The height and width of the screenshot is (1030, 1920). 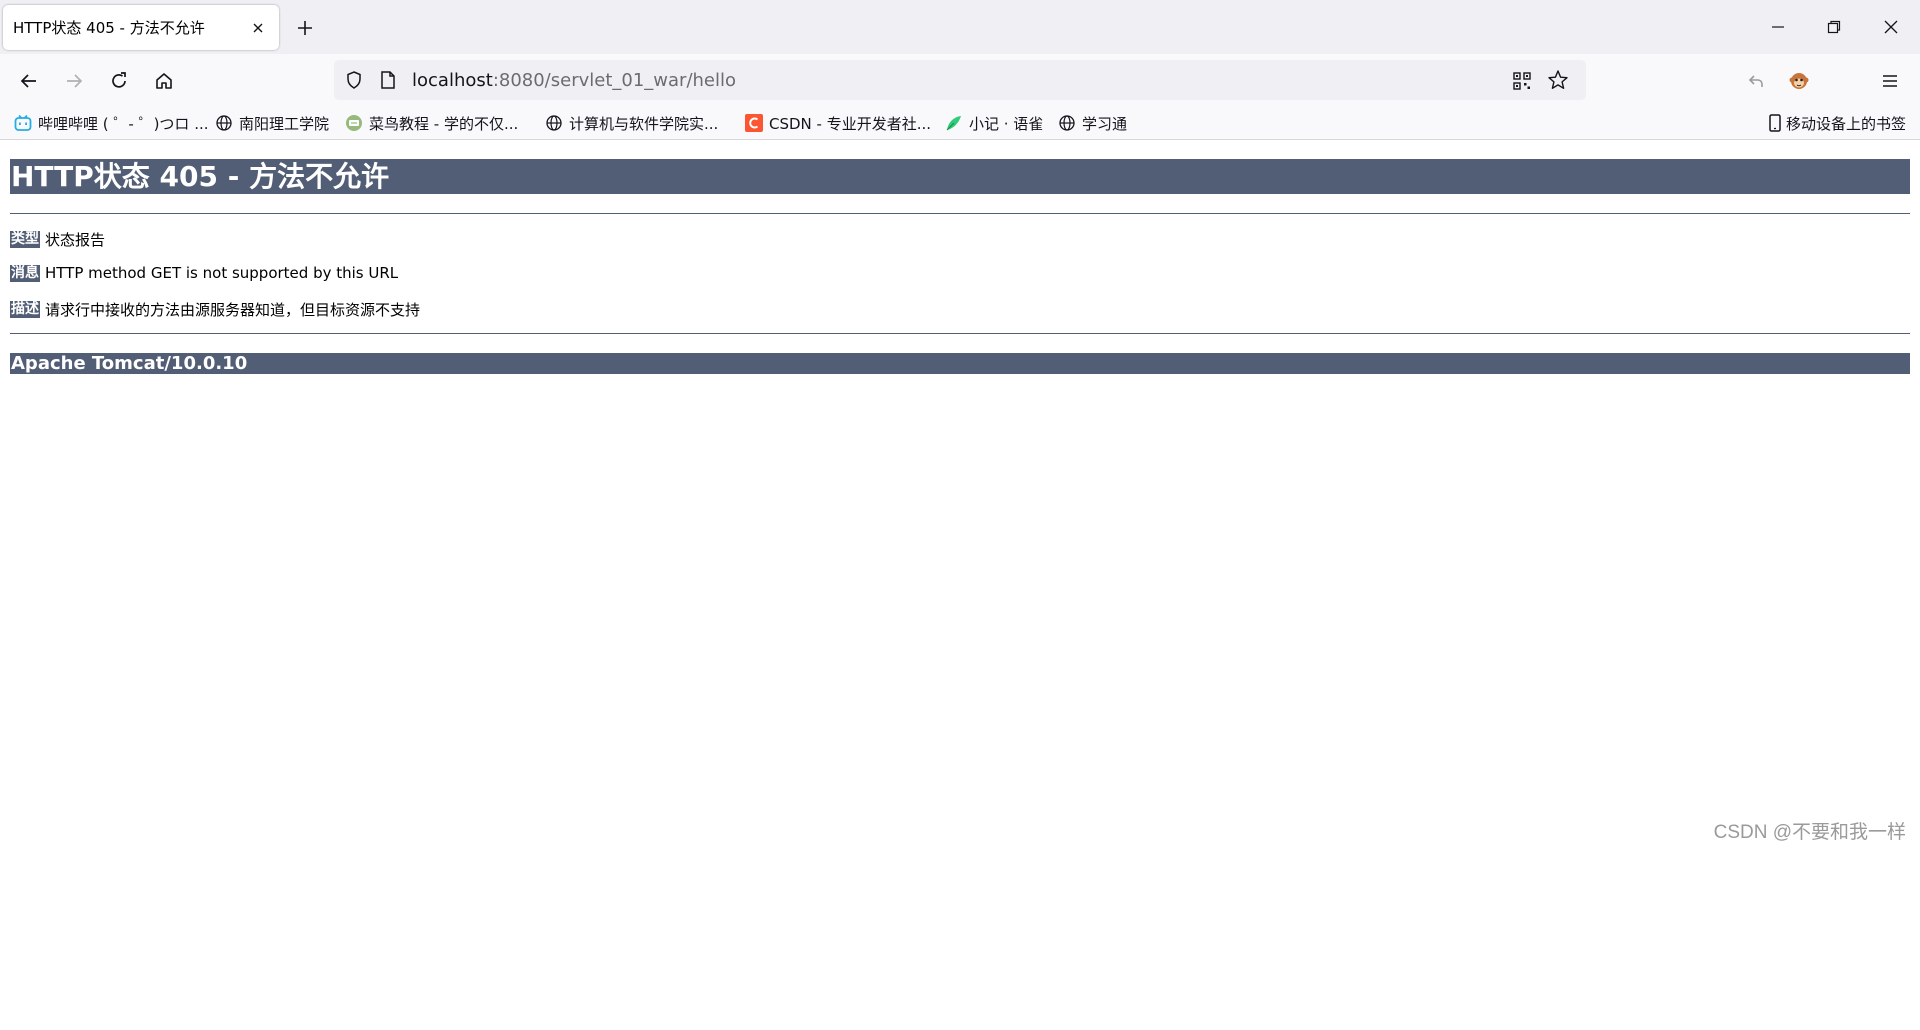 I want to click on page-title: HTTP状态 405 - 方法不允许, so click(x=960, y=176).